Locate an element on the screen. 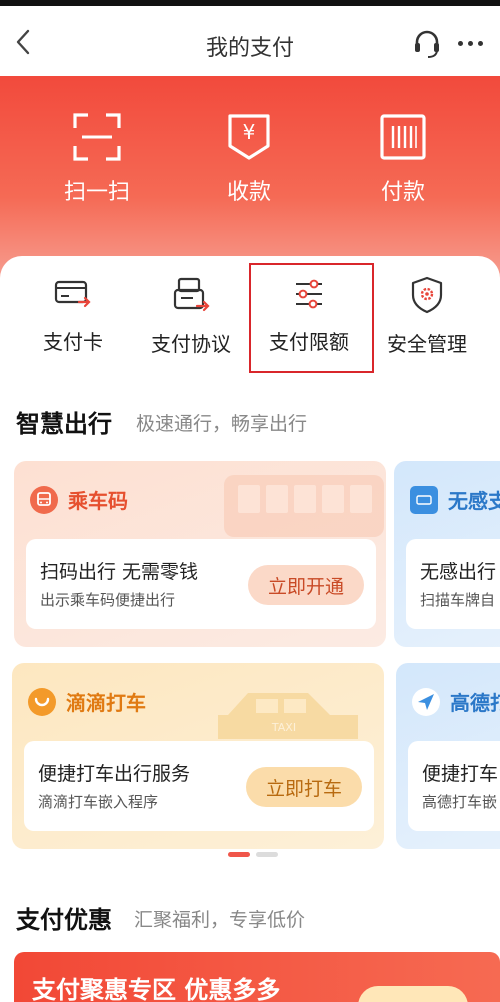  amap-card-body: 便捷打车 高德打车嵌 is located at coordinates (454, 786).